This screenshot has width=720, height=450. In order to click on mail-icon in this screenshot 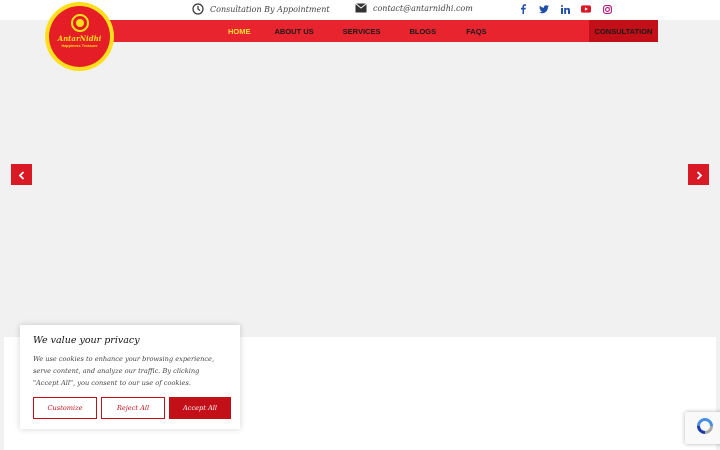, I will do `click(361, 8)`.